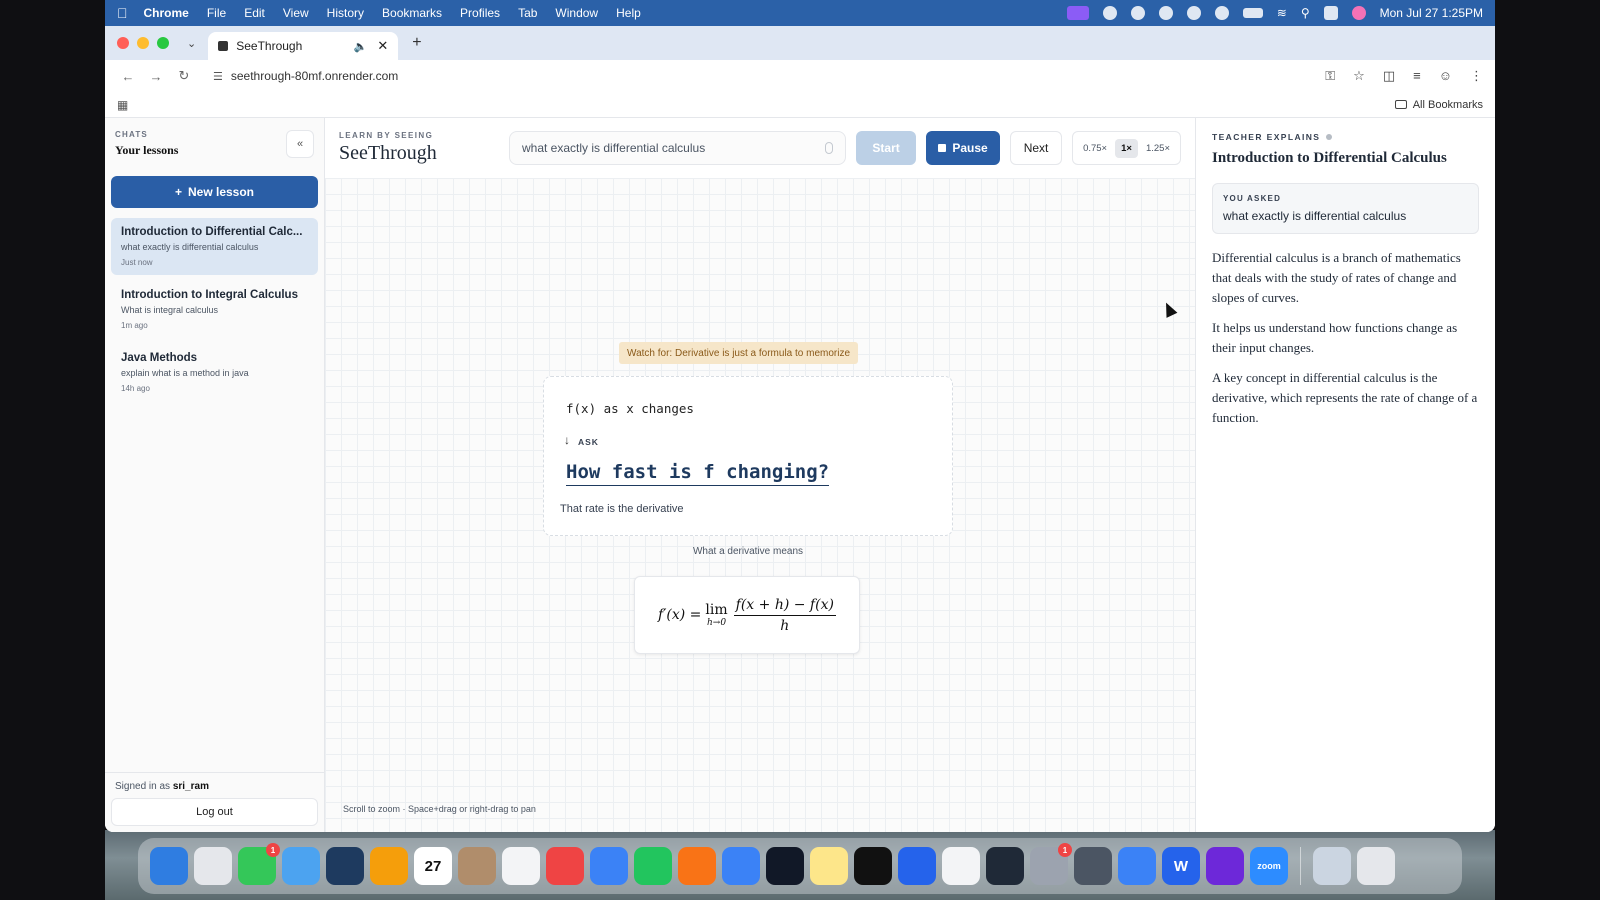 Image resolution: width=1600 pixels, height=900 pixels. I want to click on app-store-icon, so click(917, 866).